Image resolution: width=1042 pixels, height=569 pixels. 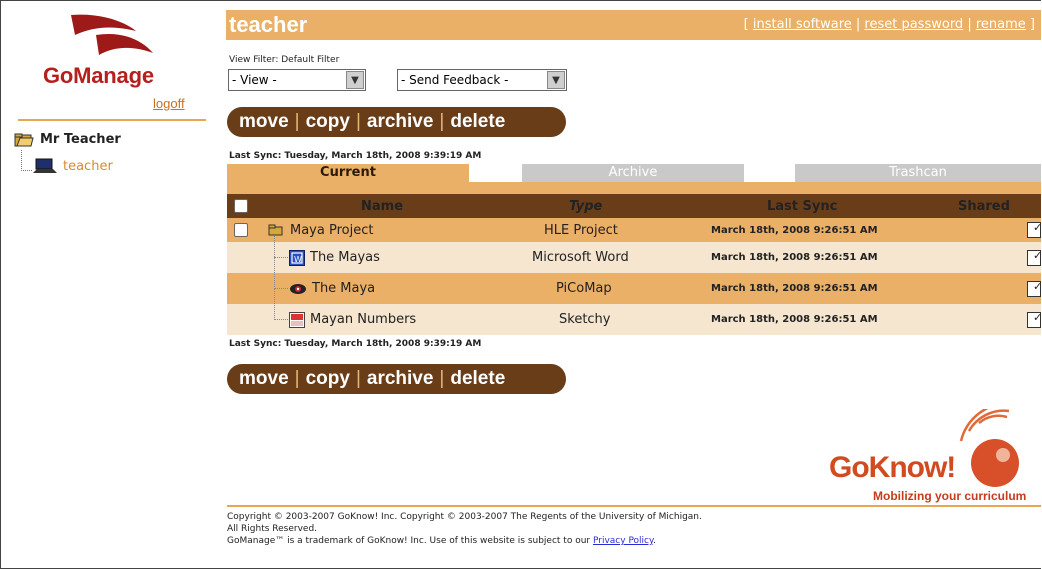 I want to click on bracket-close: ], so click(x=1030, y=24).